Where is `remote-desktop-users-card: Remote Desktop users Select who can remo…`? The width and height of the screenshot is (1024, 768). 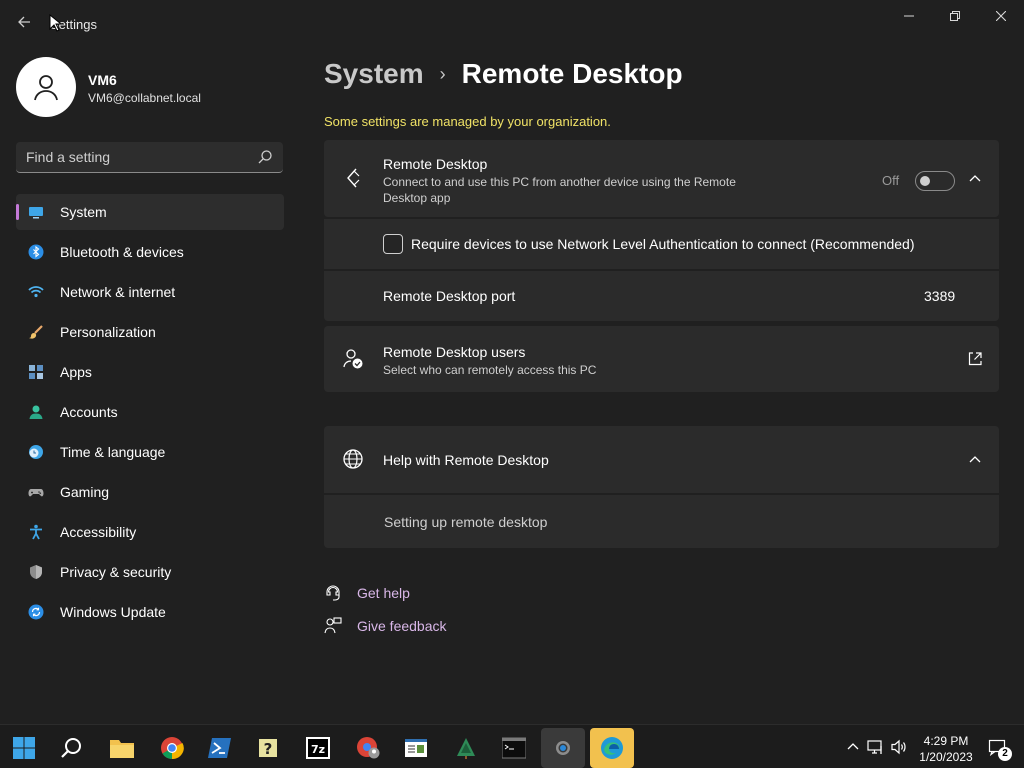 remote-desktop-users-card: Remote Desktop users Select who can remo… is located at coordinates (661, 359).